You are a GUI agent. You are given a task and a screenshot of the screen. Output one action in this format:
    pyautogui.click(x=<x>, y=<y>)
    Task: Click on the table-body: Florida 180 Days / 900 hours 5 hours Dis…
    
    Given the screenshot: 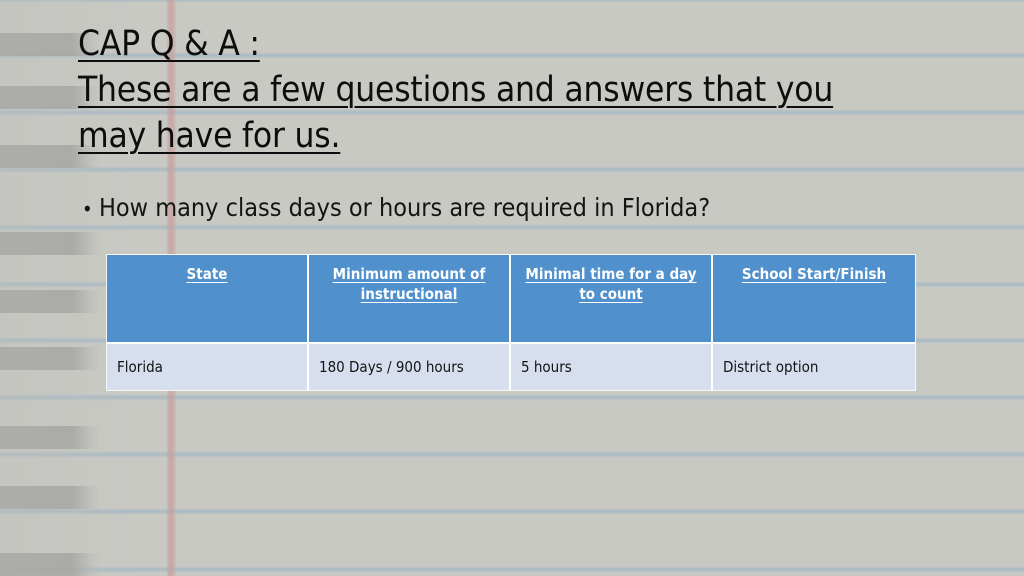 What is the action you would take?
    pyautogui.click(x=511, y=367)
    